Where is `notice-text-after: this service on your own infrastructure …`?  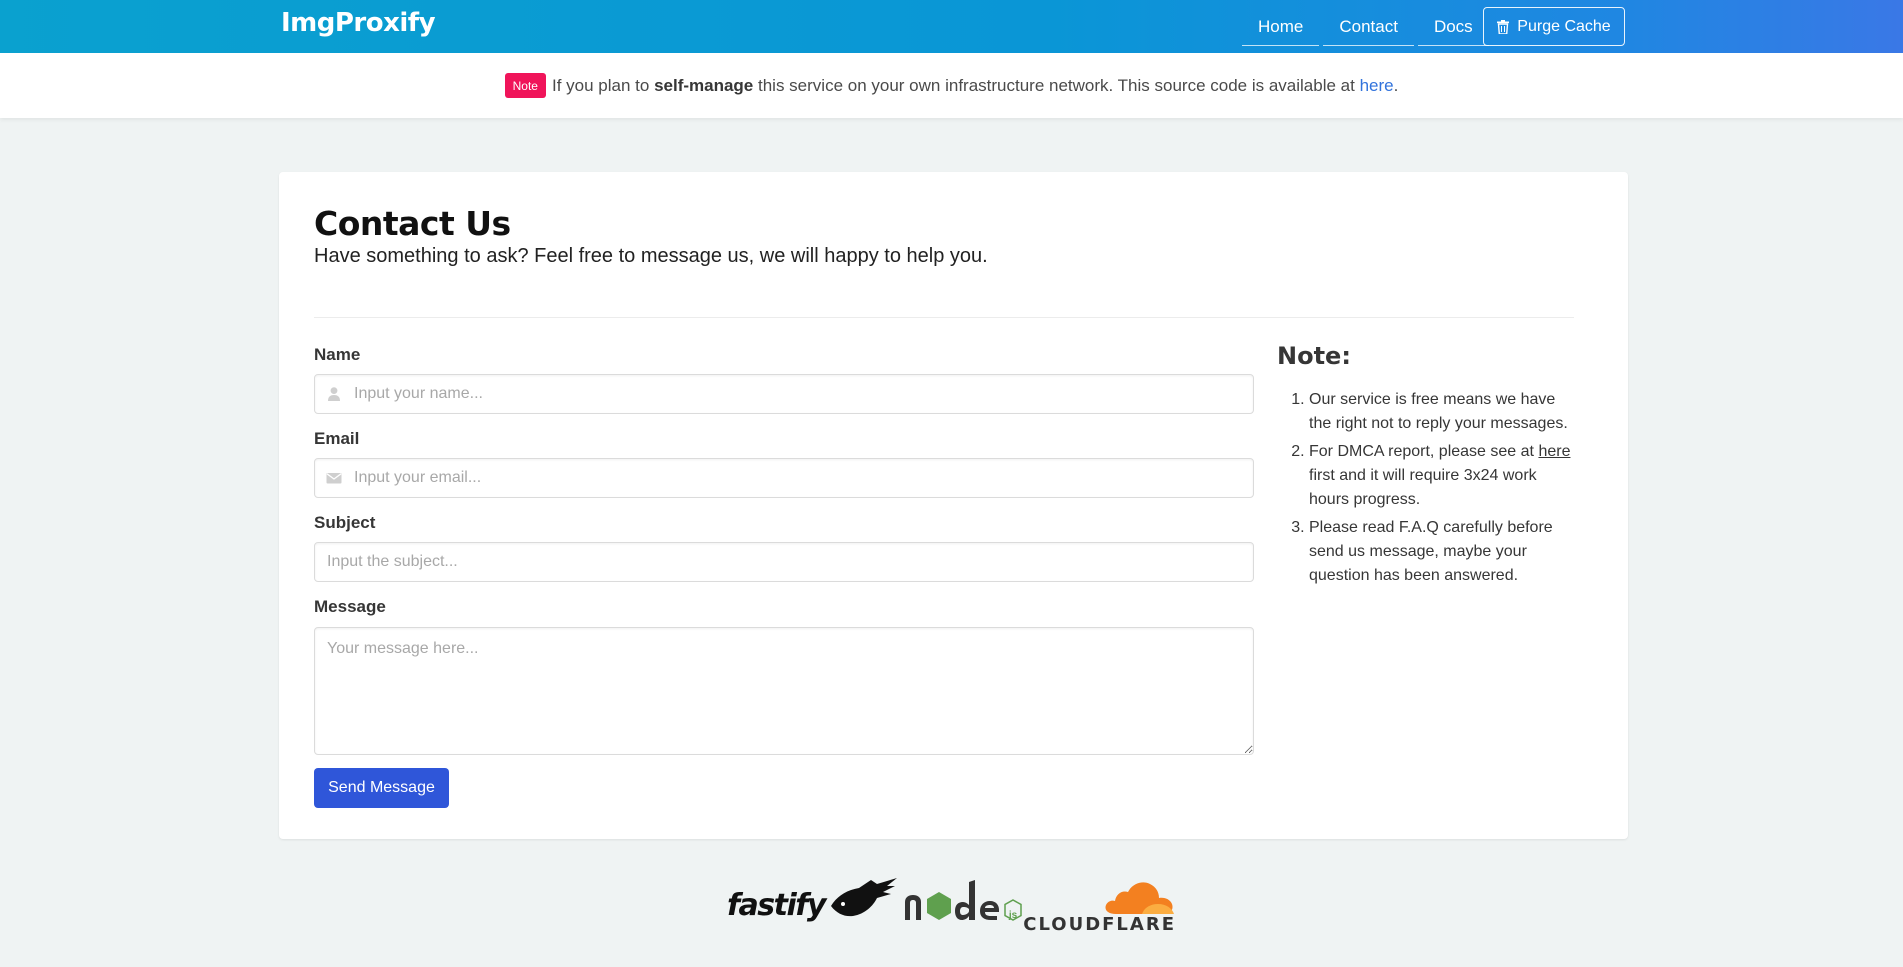 notice-text-after: this service on your own infrastructure … is located at coordinates (1056, 85).